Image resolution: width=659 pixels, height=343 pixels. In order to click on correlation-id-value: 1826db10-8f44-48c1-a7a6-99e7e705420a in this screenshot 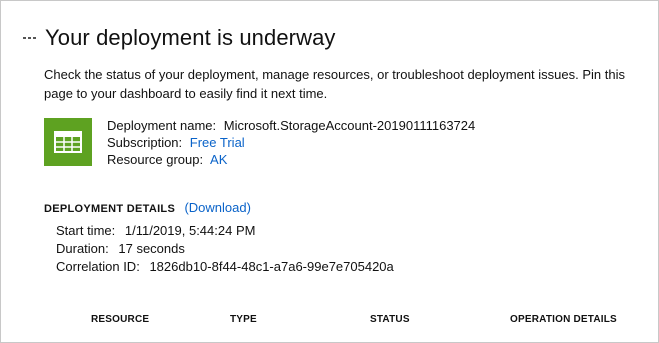, I will do `click(271, 266)`.